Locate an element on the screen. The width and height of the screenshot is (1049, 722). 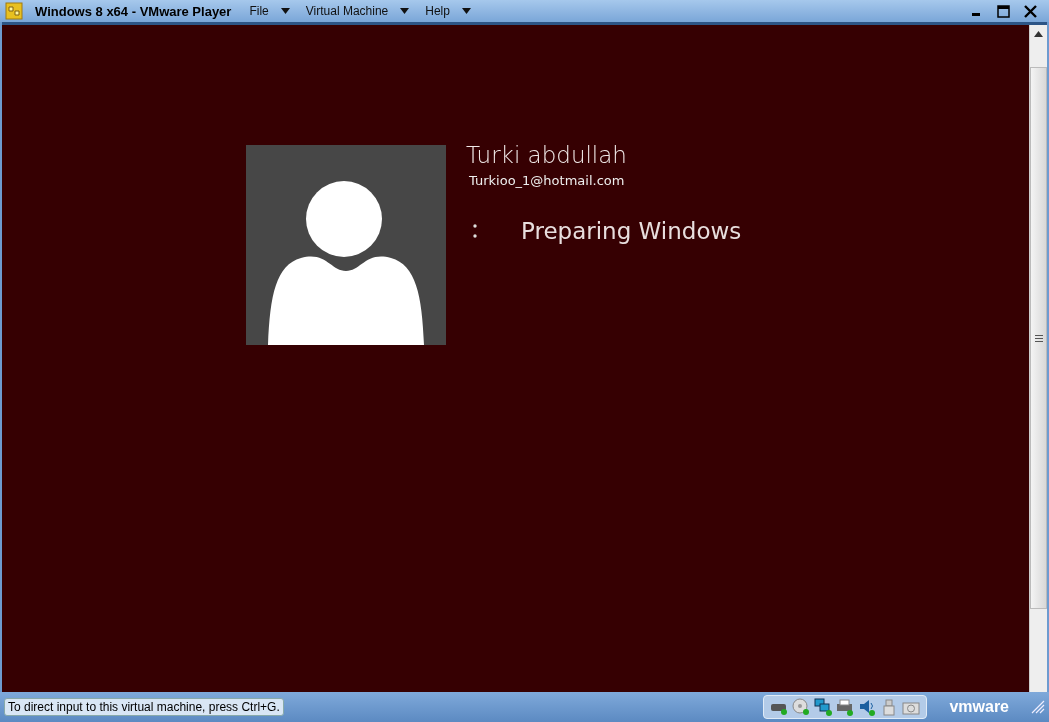
scrollbar-thumb is located at coordinates (1038, 338).